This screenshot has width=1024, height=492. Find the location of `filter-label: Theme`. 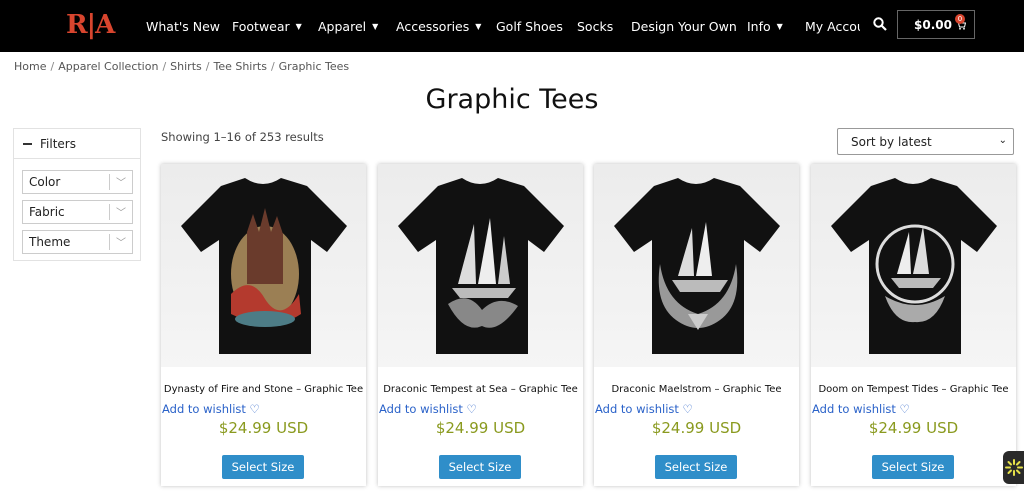

filter-label: Theme is located at coordinates (50, 242).